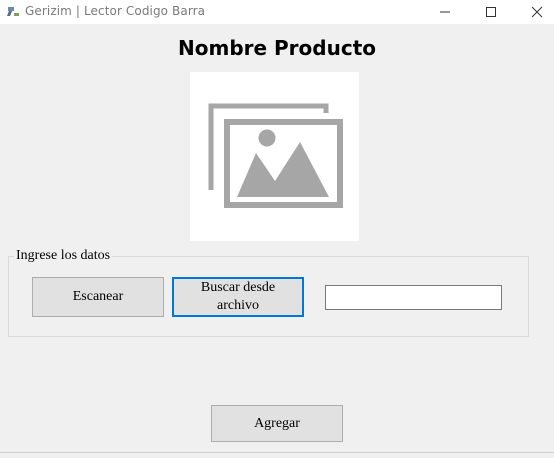 The image size is (554, 458). Describe the element at coordinates (98, 297) in the screenshot. I see `scan-button: Escanear` at that location.